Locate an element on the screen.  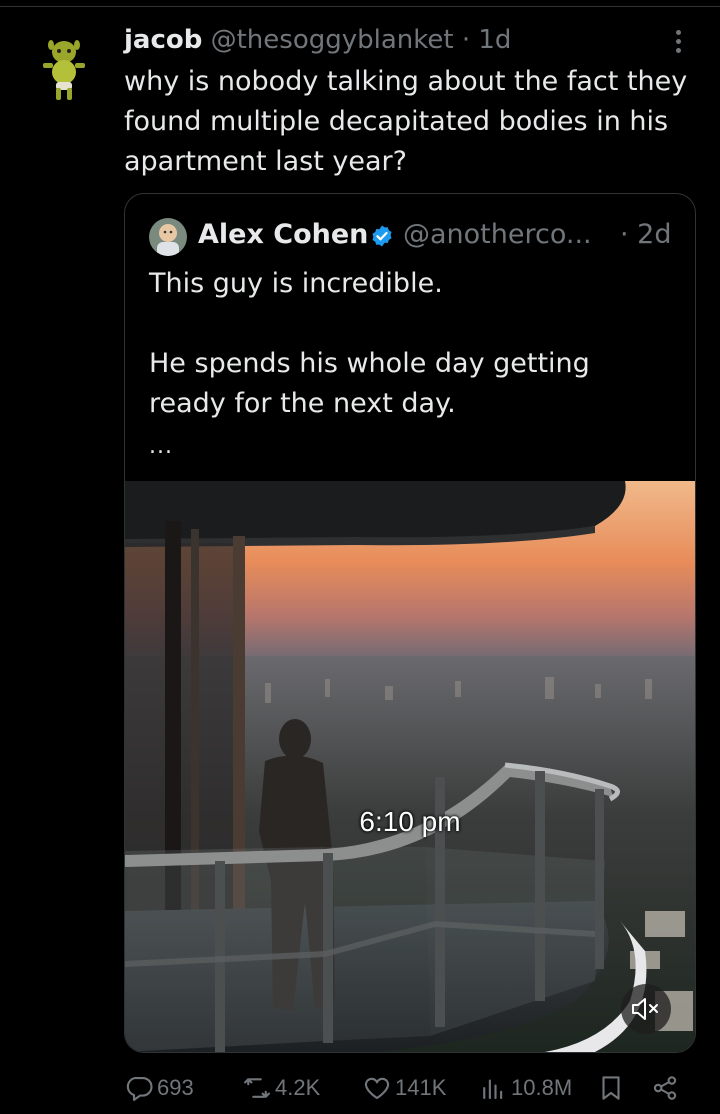
repost-count: 4.2K is located at coordinates (298, 1087).